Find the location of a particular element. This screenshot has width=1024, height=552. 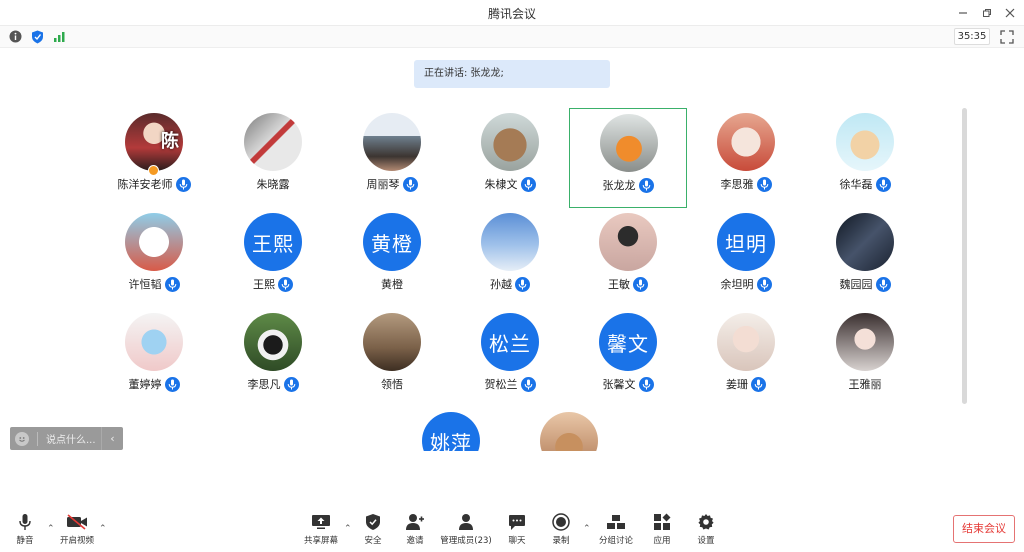

mute-label: 静音 is located at coordinates (25, 541).